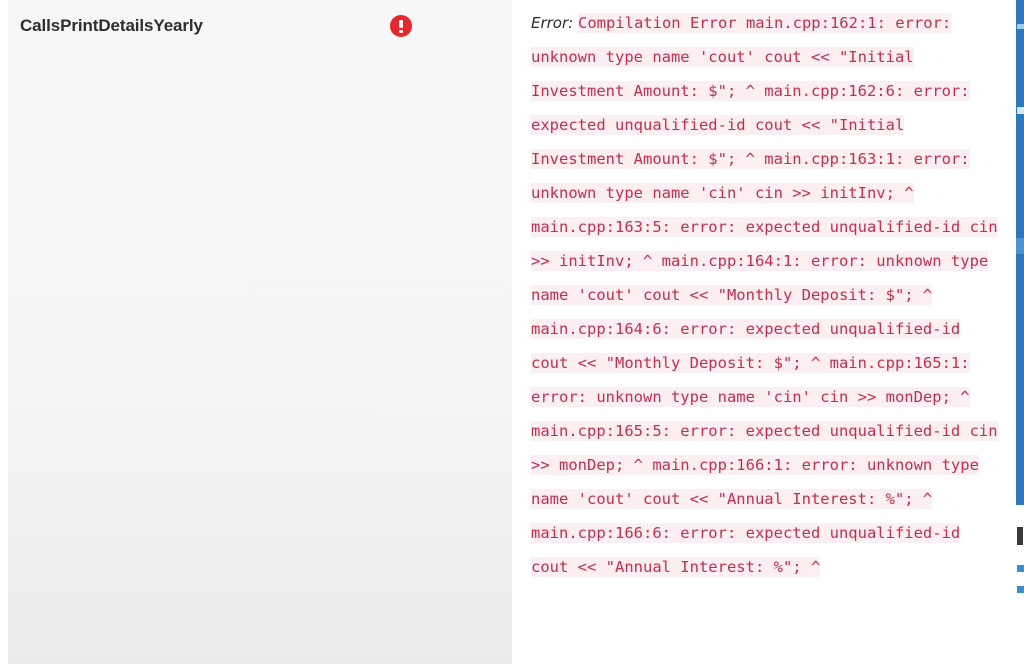  I want to click on sliver-text-fragment, so click(1020, 536).